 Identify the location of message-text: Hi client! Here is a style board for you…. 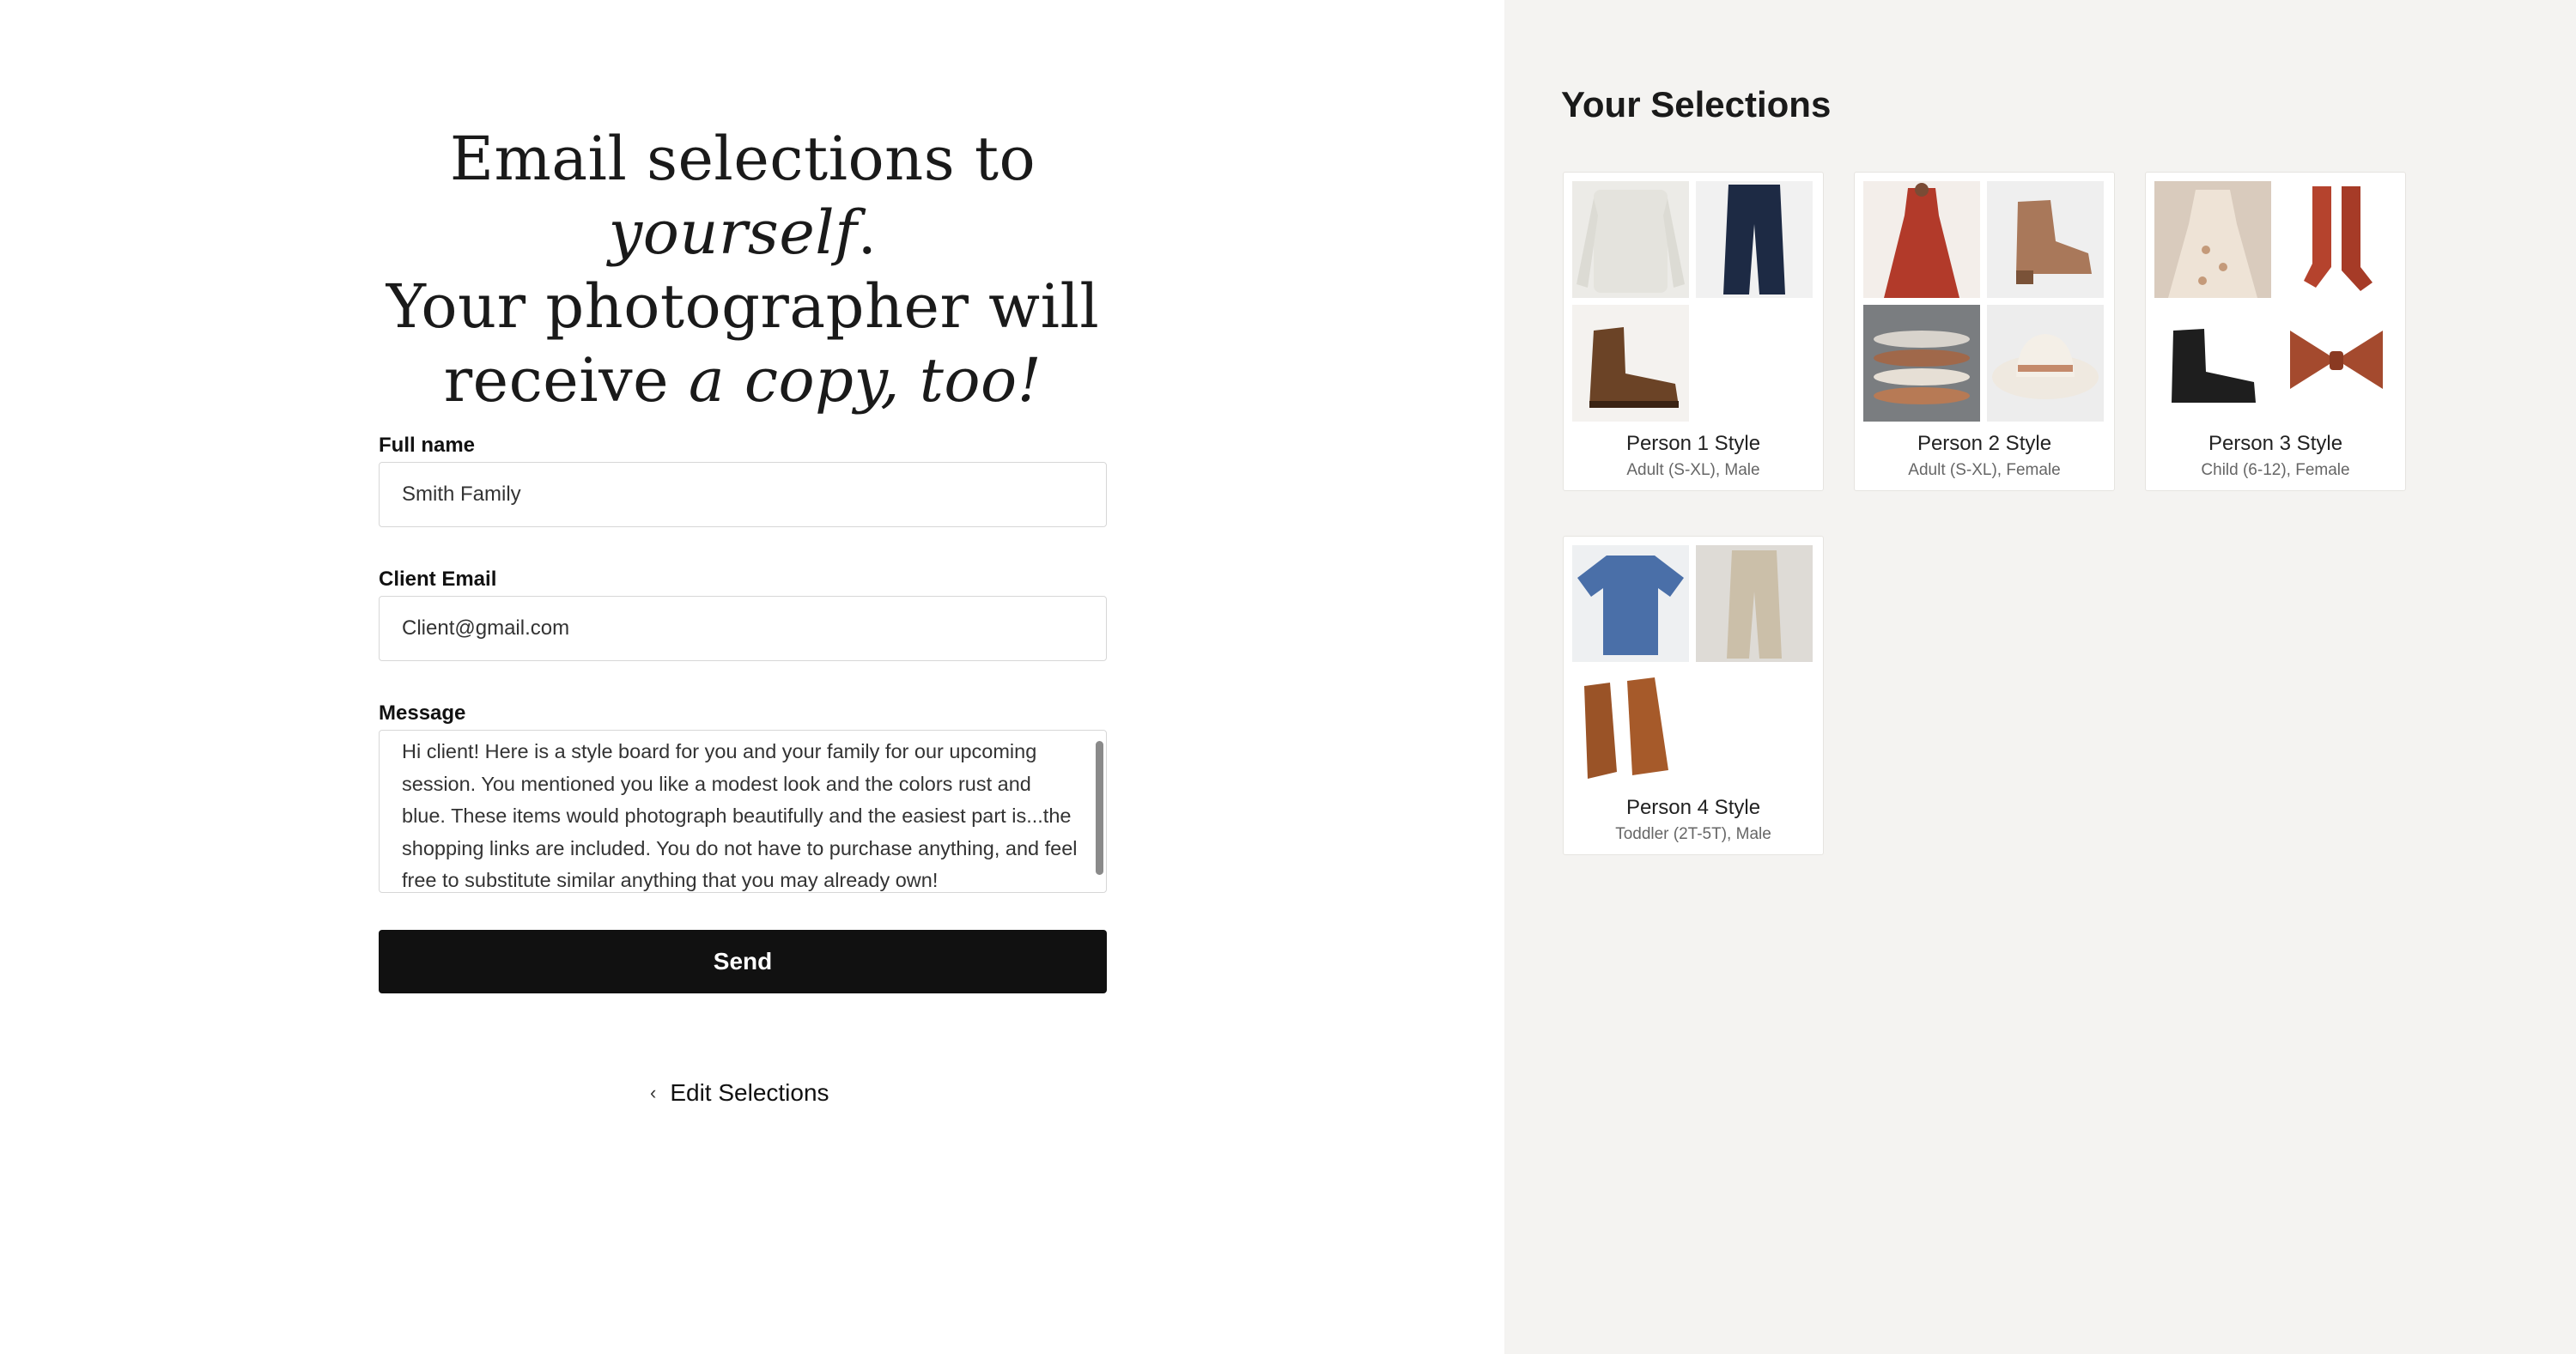
(740, 815).